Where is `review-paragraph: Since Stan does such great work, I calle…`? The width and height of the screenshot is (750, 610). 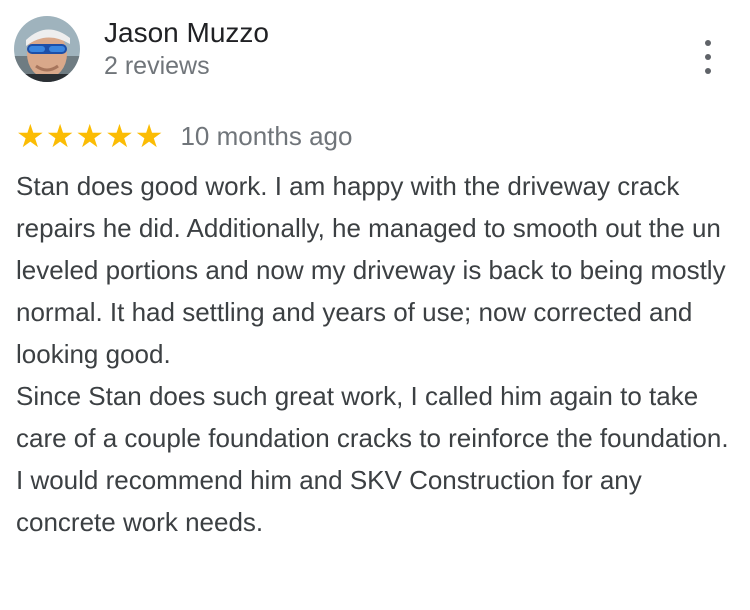 review-paragraph: Since Stan does such great work, I calle… is located at coordinates (372, 417).